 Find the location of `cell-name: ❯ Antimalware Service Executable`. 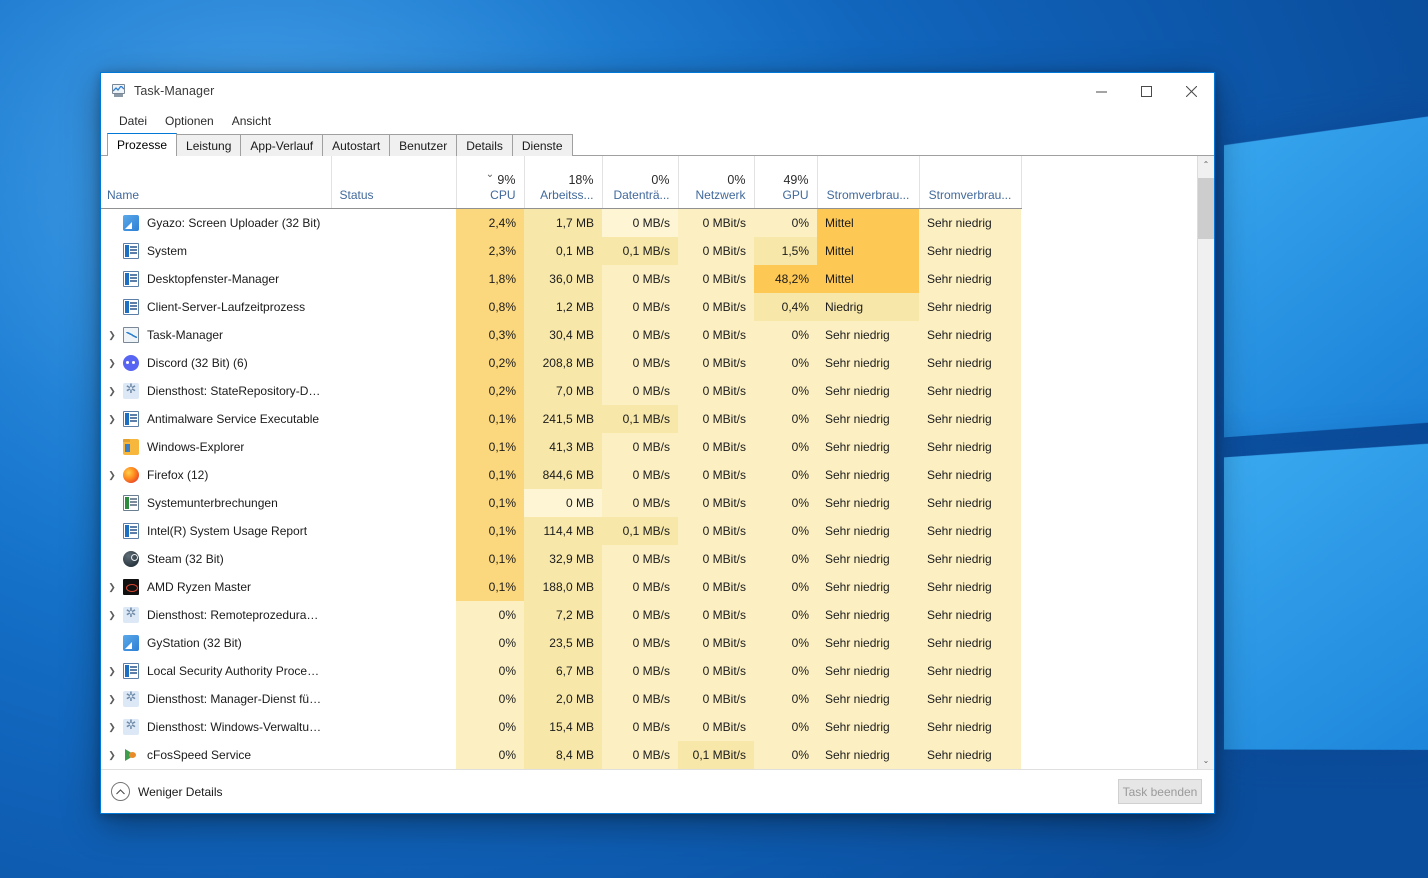

cell-name: ❯ Antimalware Service Executable is located at coordinates (216, 418).